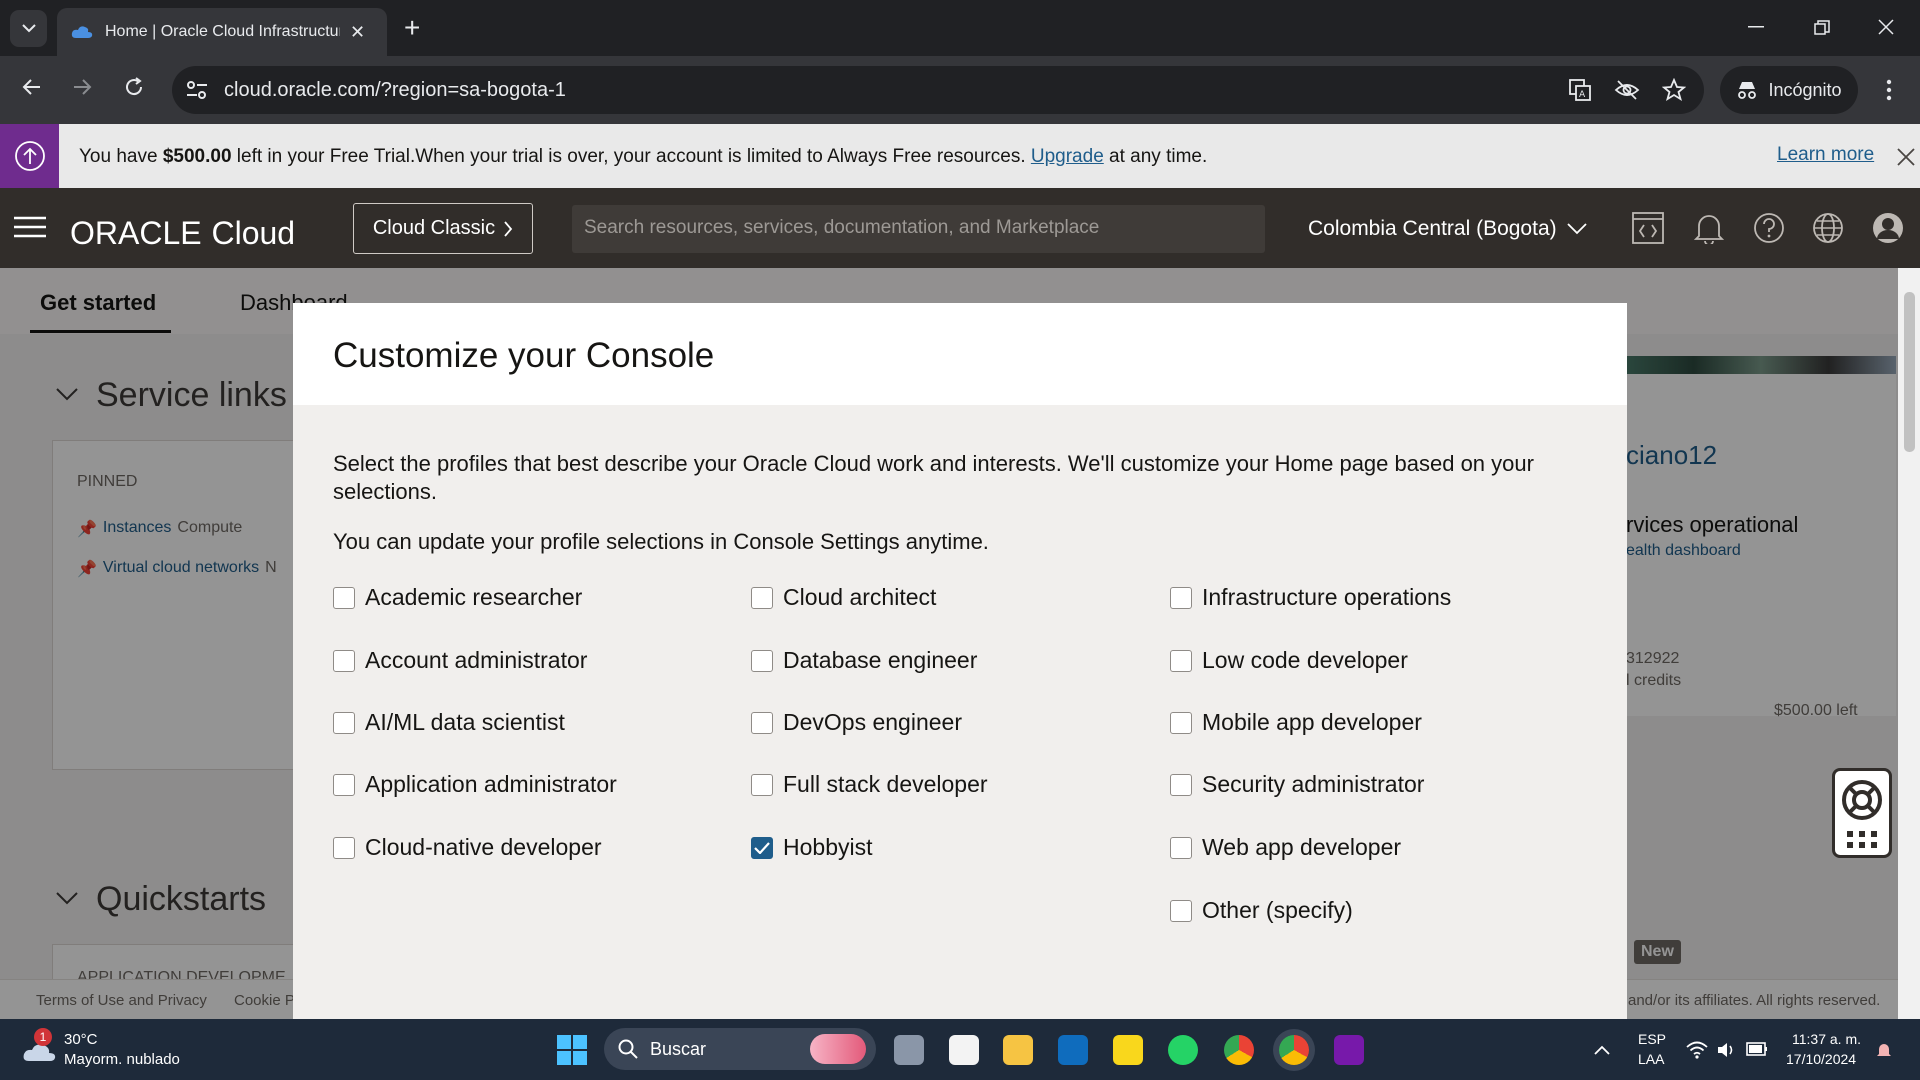 The image size is (1920, 1080). Describe the element at coordinates (1155, 156) in the screenshot. I see `trial-text-end: at any time.` at that location.